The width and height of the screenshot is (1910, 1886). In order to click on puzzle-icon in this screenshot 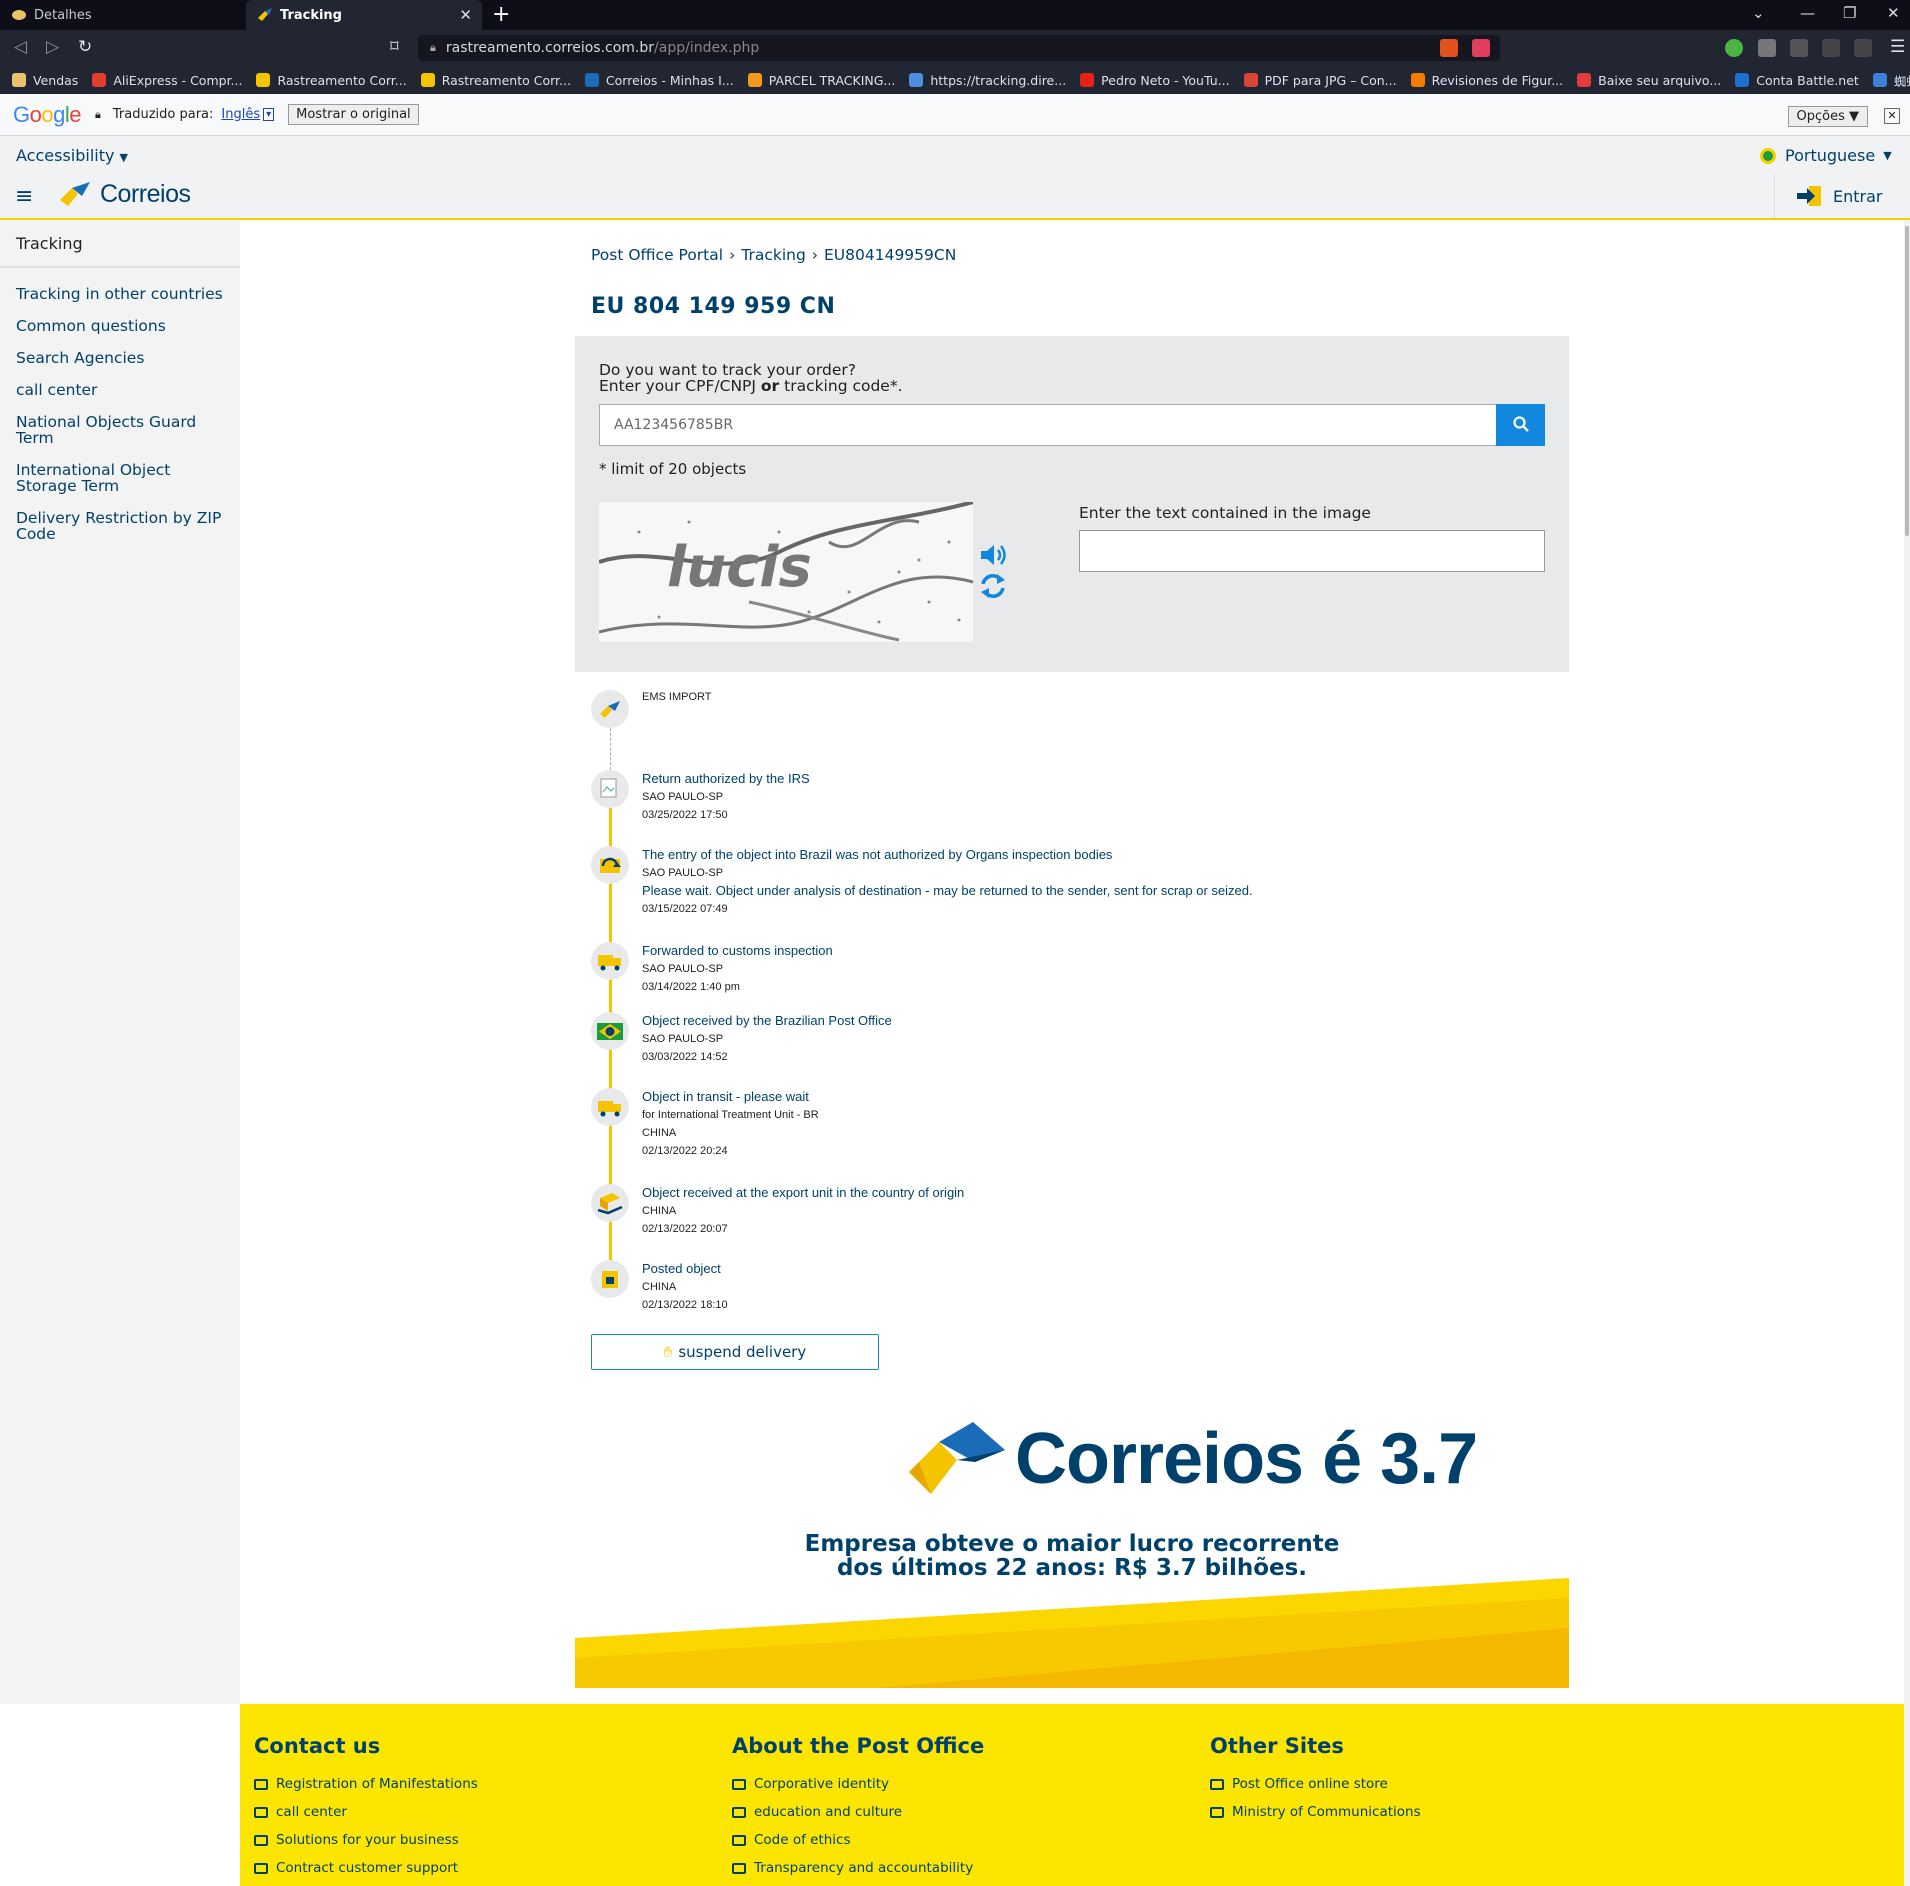, I will do `click(1831, 48)`.